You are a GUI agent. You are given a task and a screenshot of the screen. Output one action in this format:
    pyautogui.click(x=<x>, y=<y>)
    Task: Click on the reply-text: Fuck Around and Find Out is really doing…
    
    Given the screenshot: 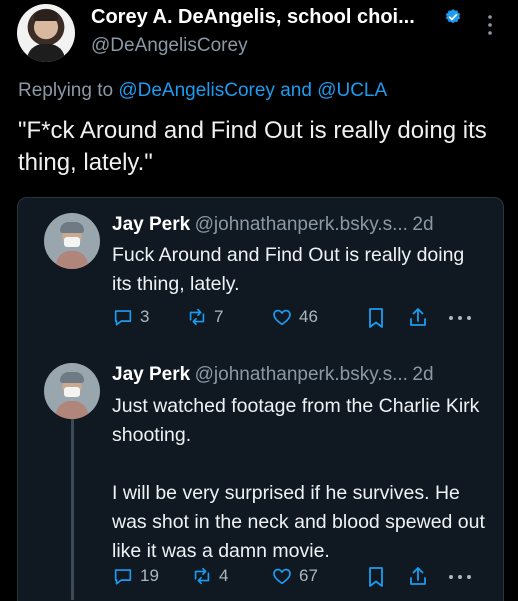 What is the action you would take?
    pyautogui.click(x=288, y=269)
    